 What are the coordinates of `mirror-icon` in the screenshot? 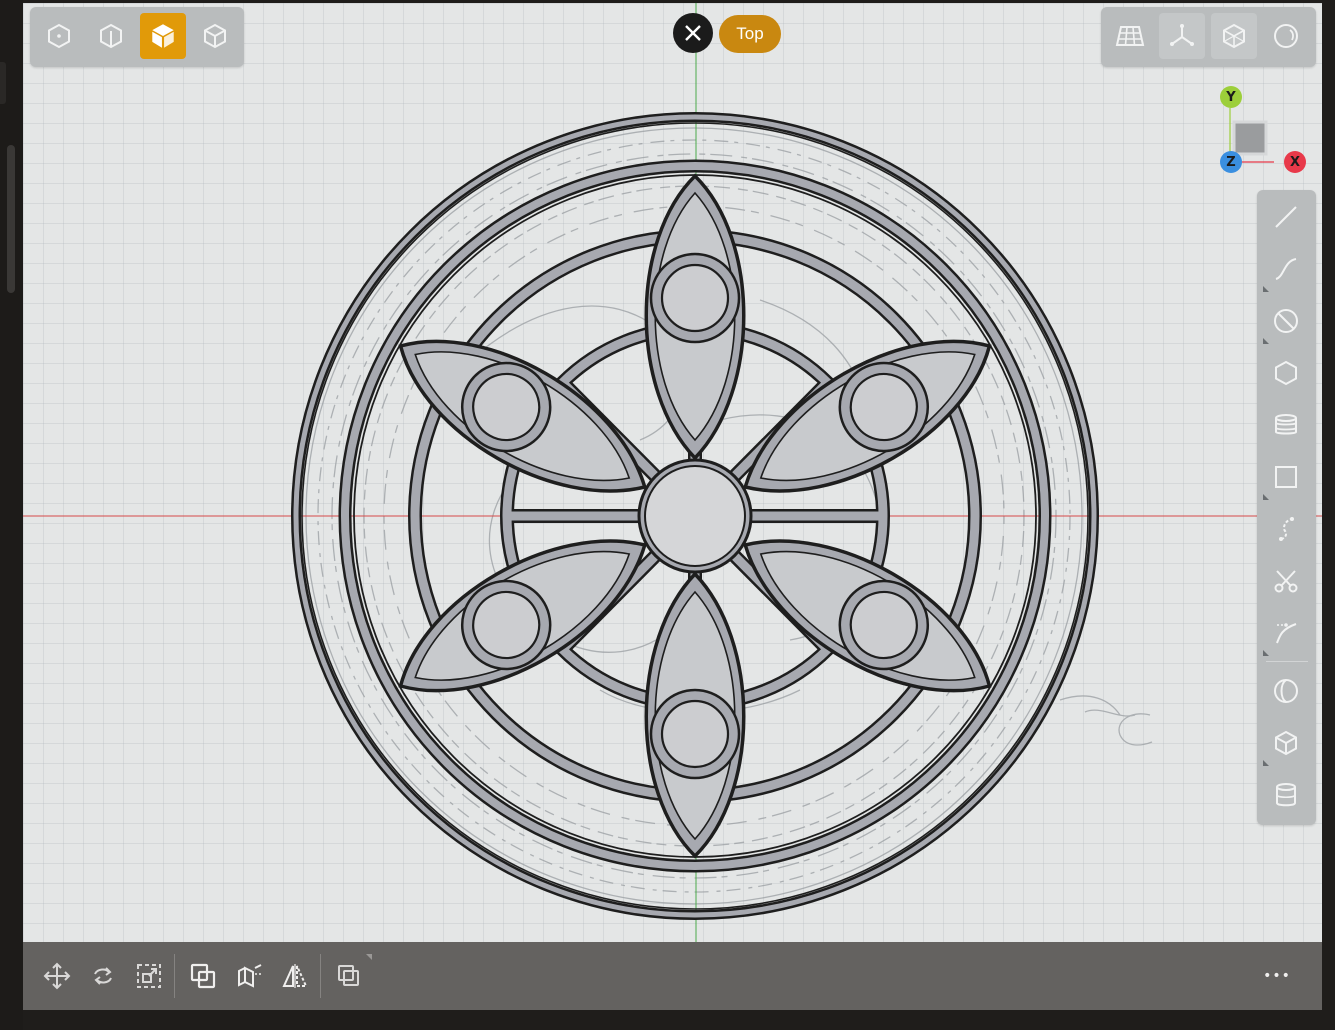 It's located at (295, 976).